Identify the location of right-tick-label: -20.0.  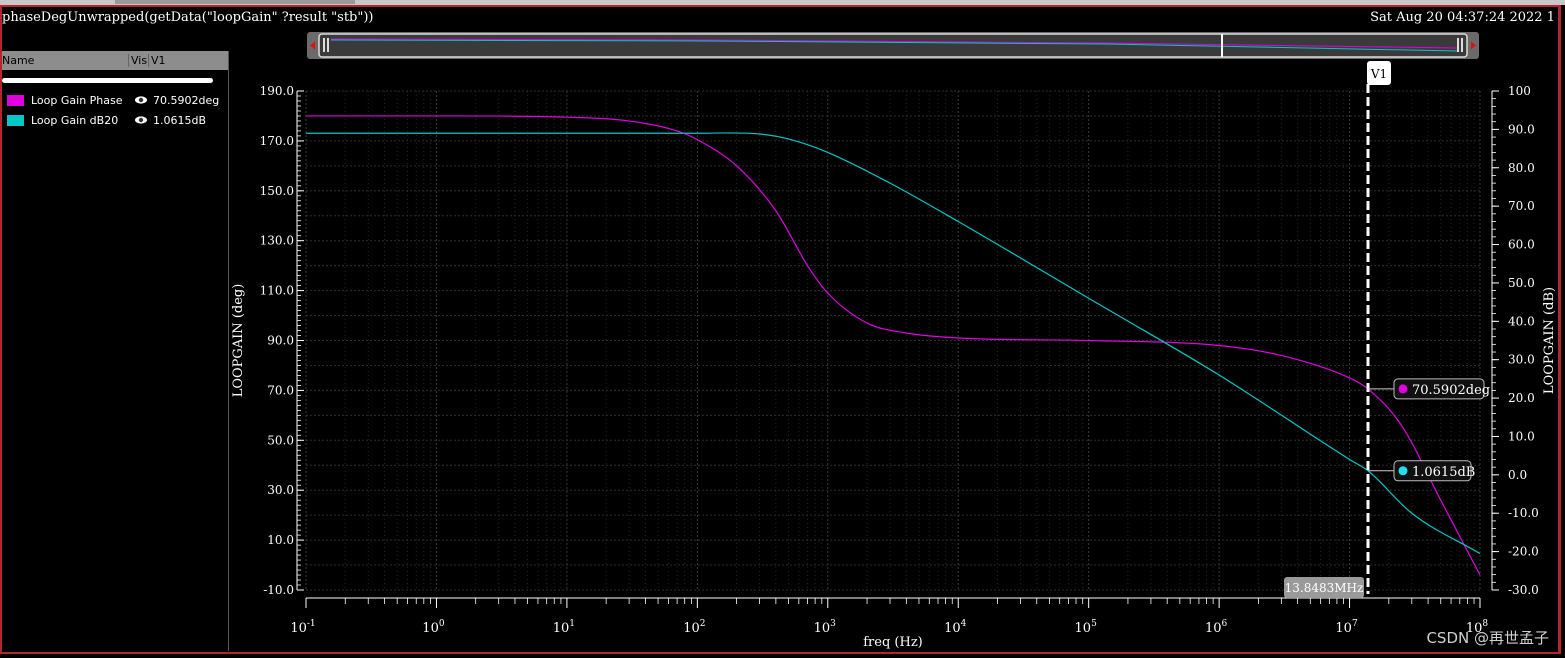
(1523, 552).